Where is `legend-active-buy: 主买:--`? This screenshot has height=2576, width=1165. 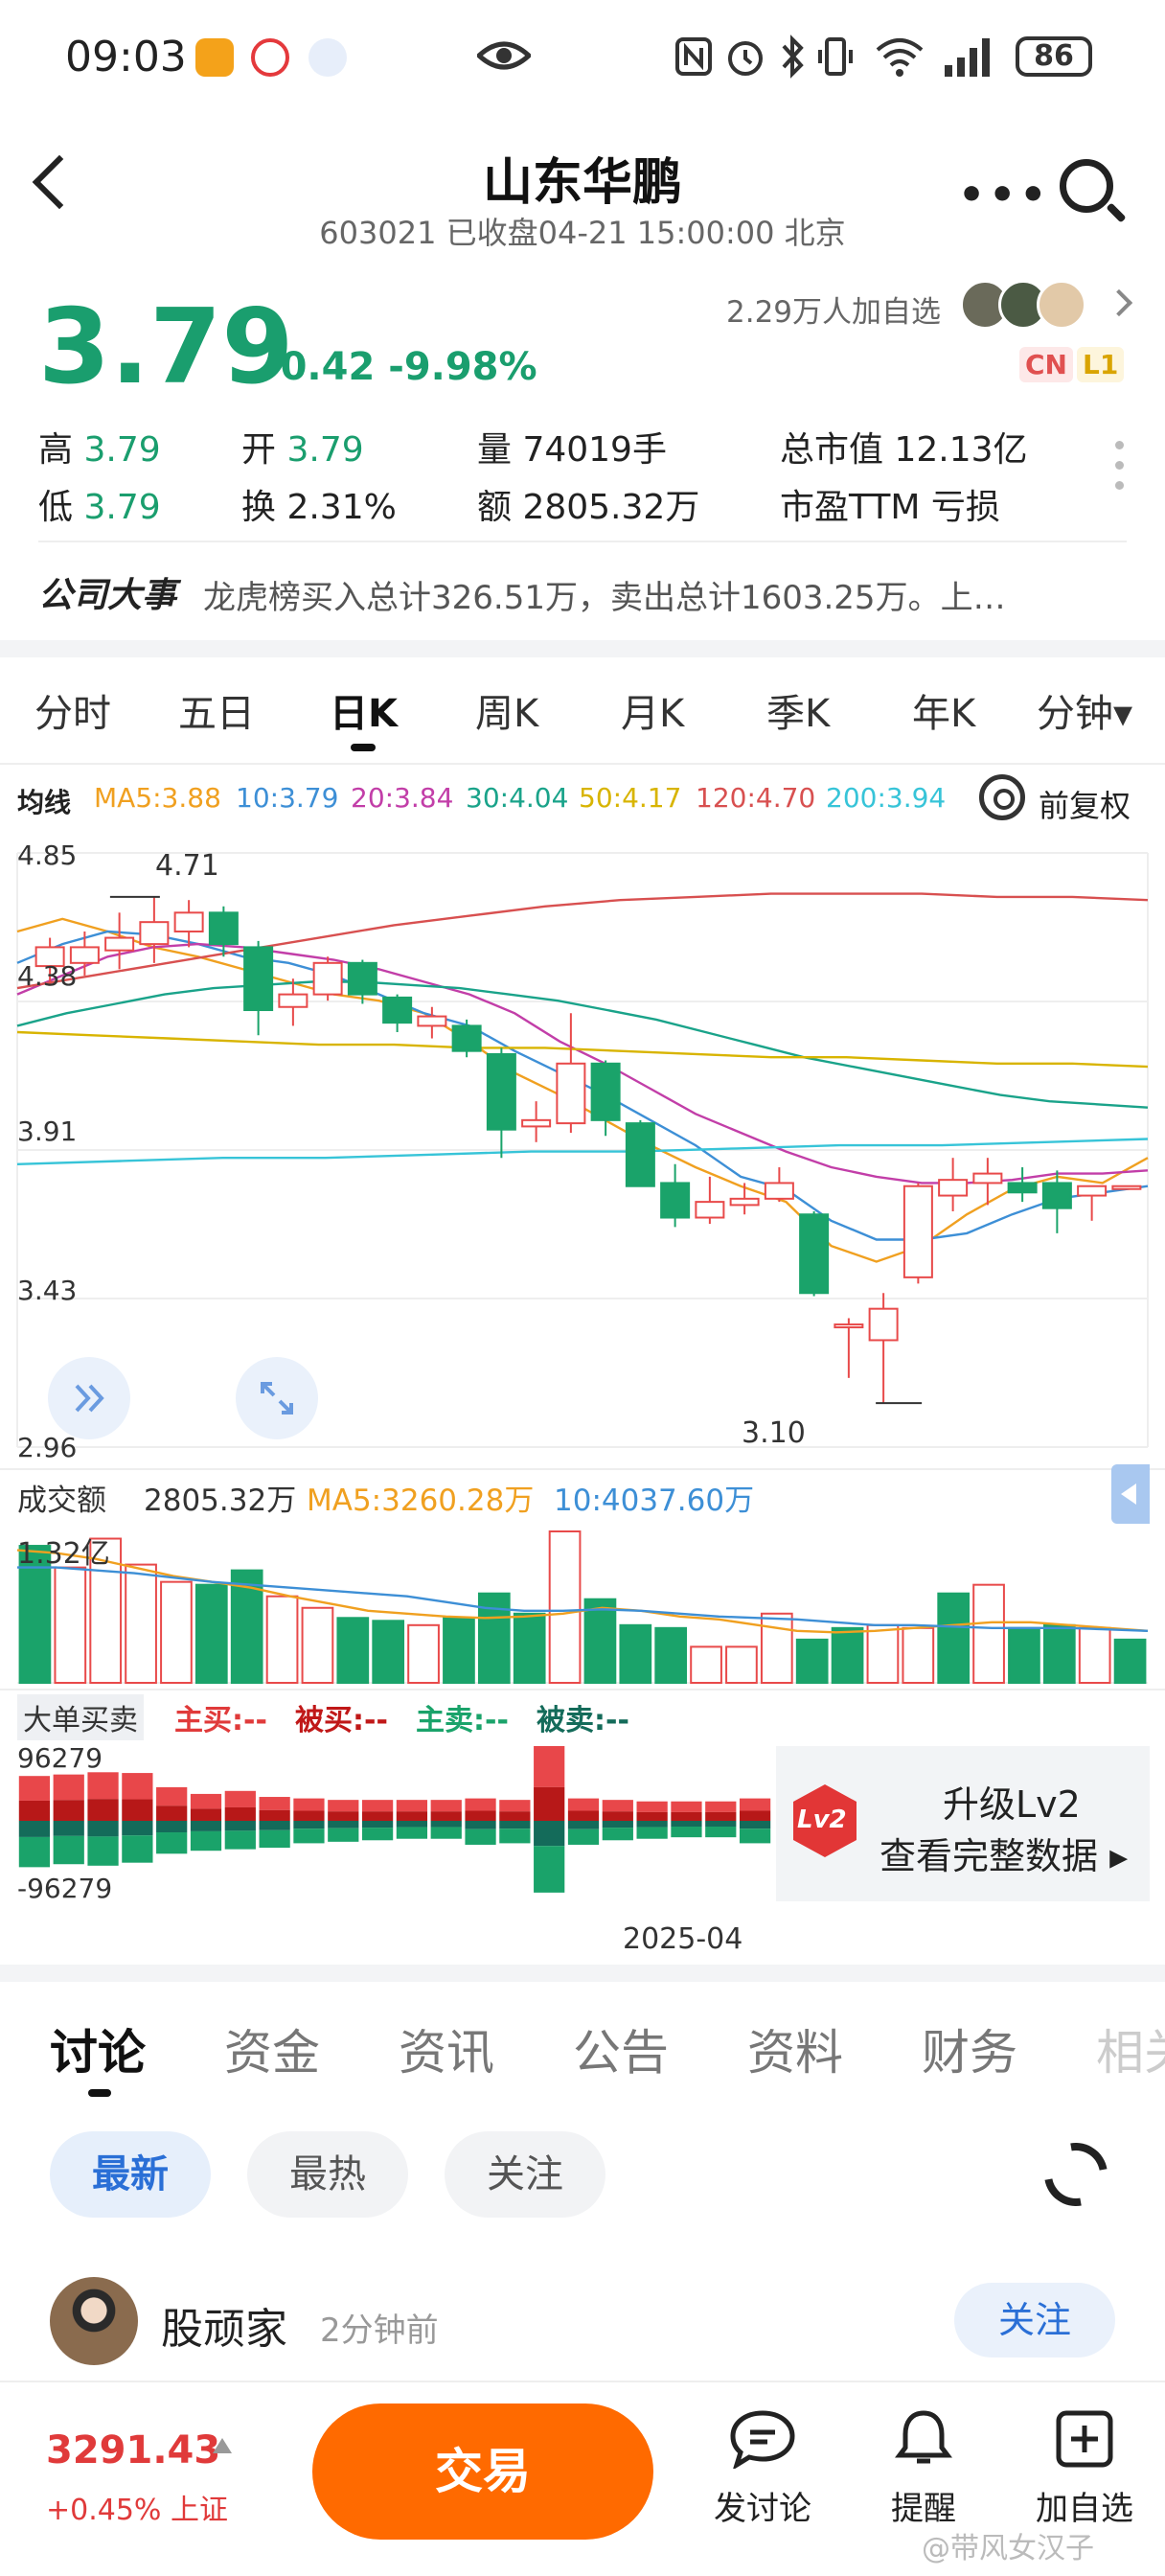 legend-active-buy: 主买:-- is located at coordinates (221, 1720).